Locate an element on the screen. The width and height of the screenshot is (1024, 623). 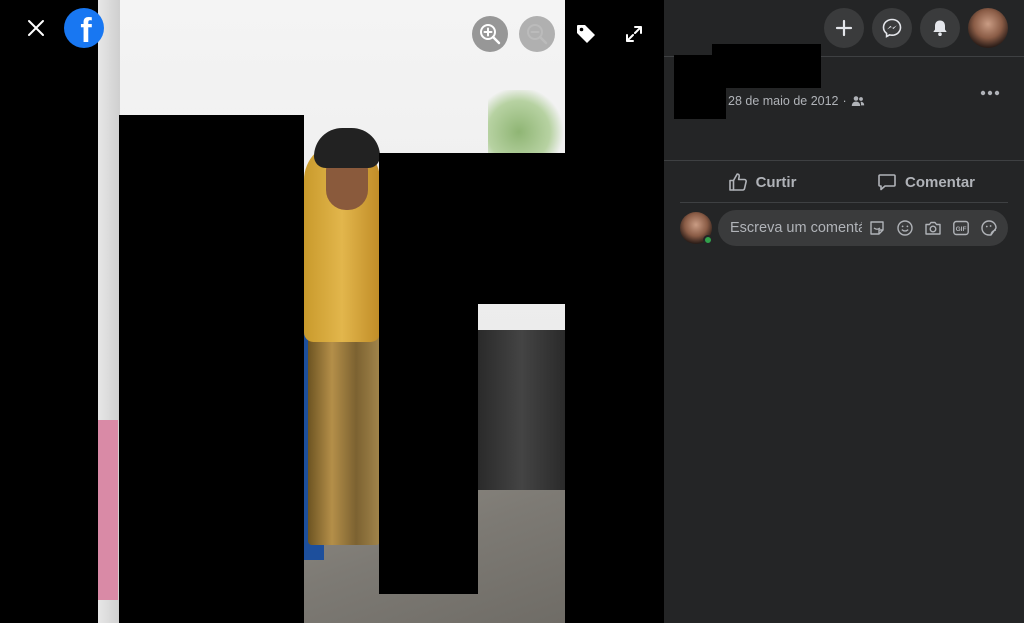
tag-photo-button is located at coordinates (586, 34).